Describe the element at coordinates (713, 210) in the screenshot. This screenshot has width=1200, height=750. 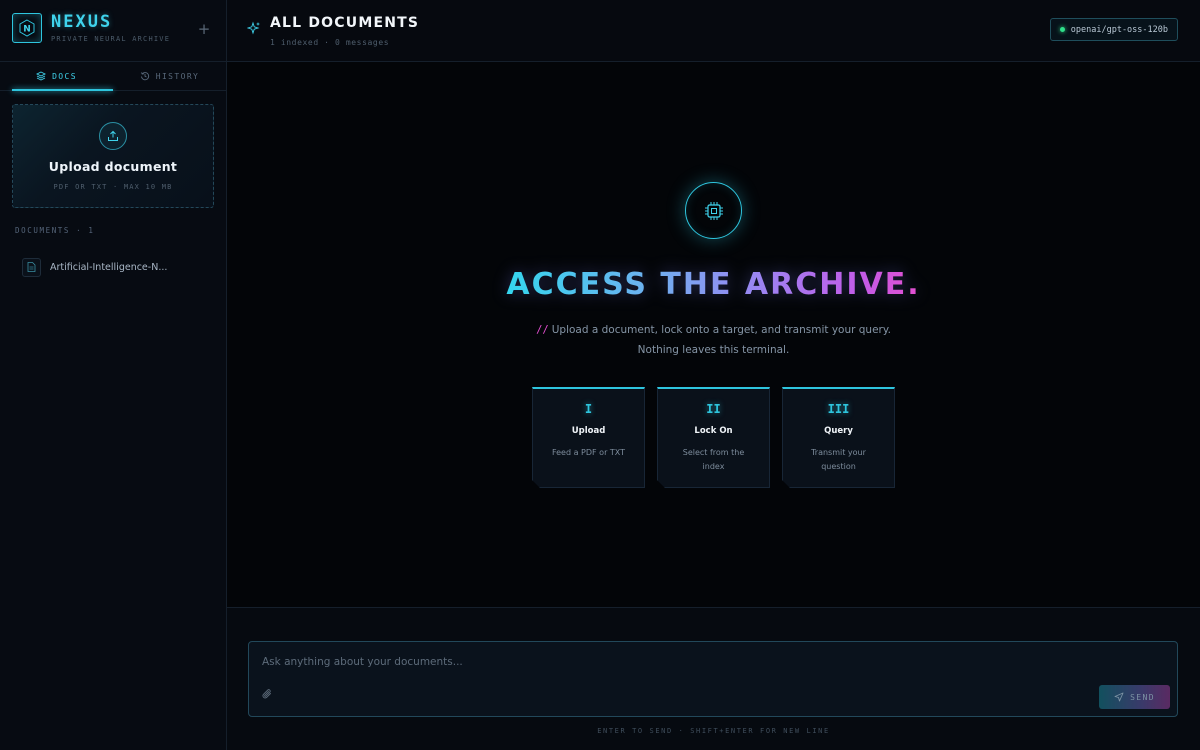
I see `chip-icon` at that location.